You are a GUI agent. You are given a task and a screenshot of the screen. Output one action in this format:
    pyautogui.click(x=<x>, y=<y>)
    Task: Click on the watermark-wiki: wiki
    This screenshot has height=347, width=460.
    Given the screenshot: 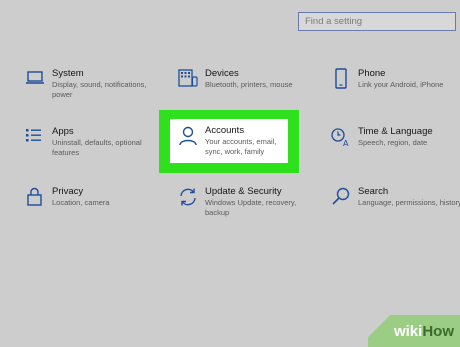 What is the action you would take?
    pyautogui.click(x=408, y=331)
    